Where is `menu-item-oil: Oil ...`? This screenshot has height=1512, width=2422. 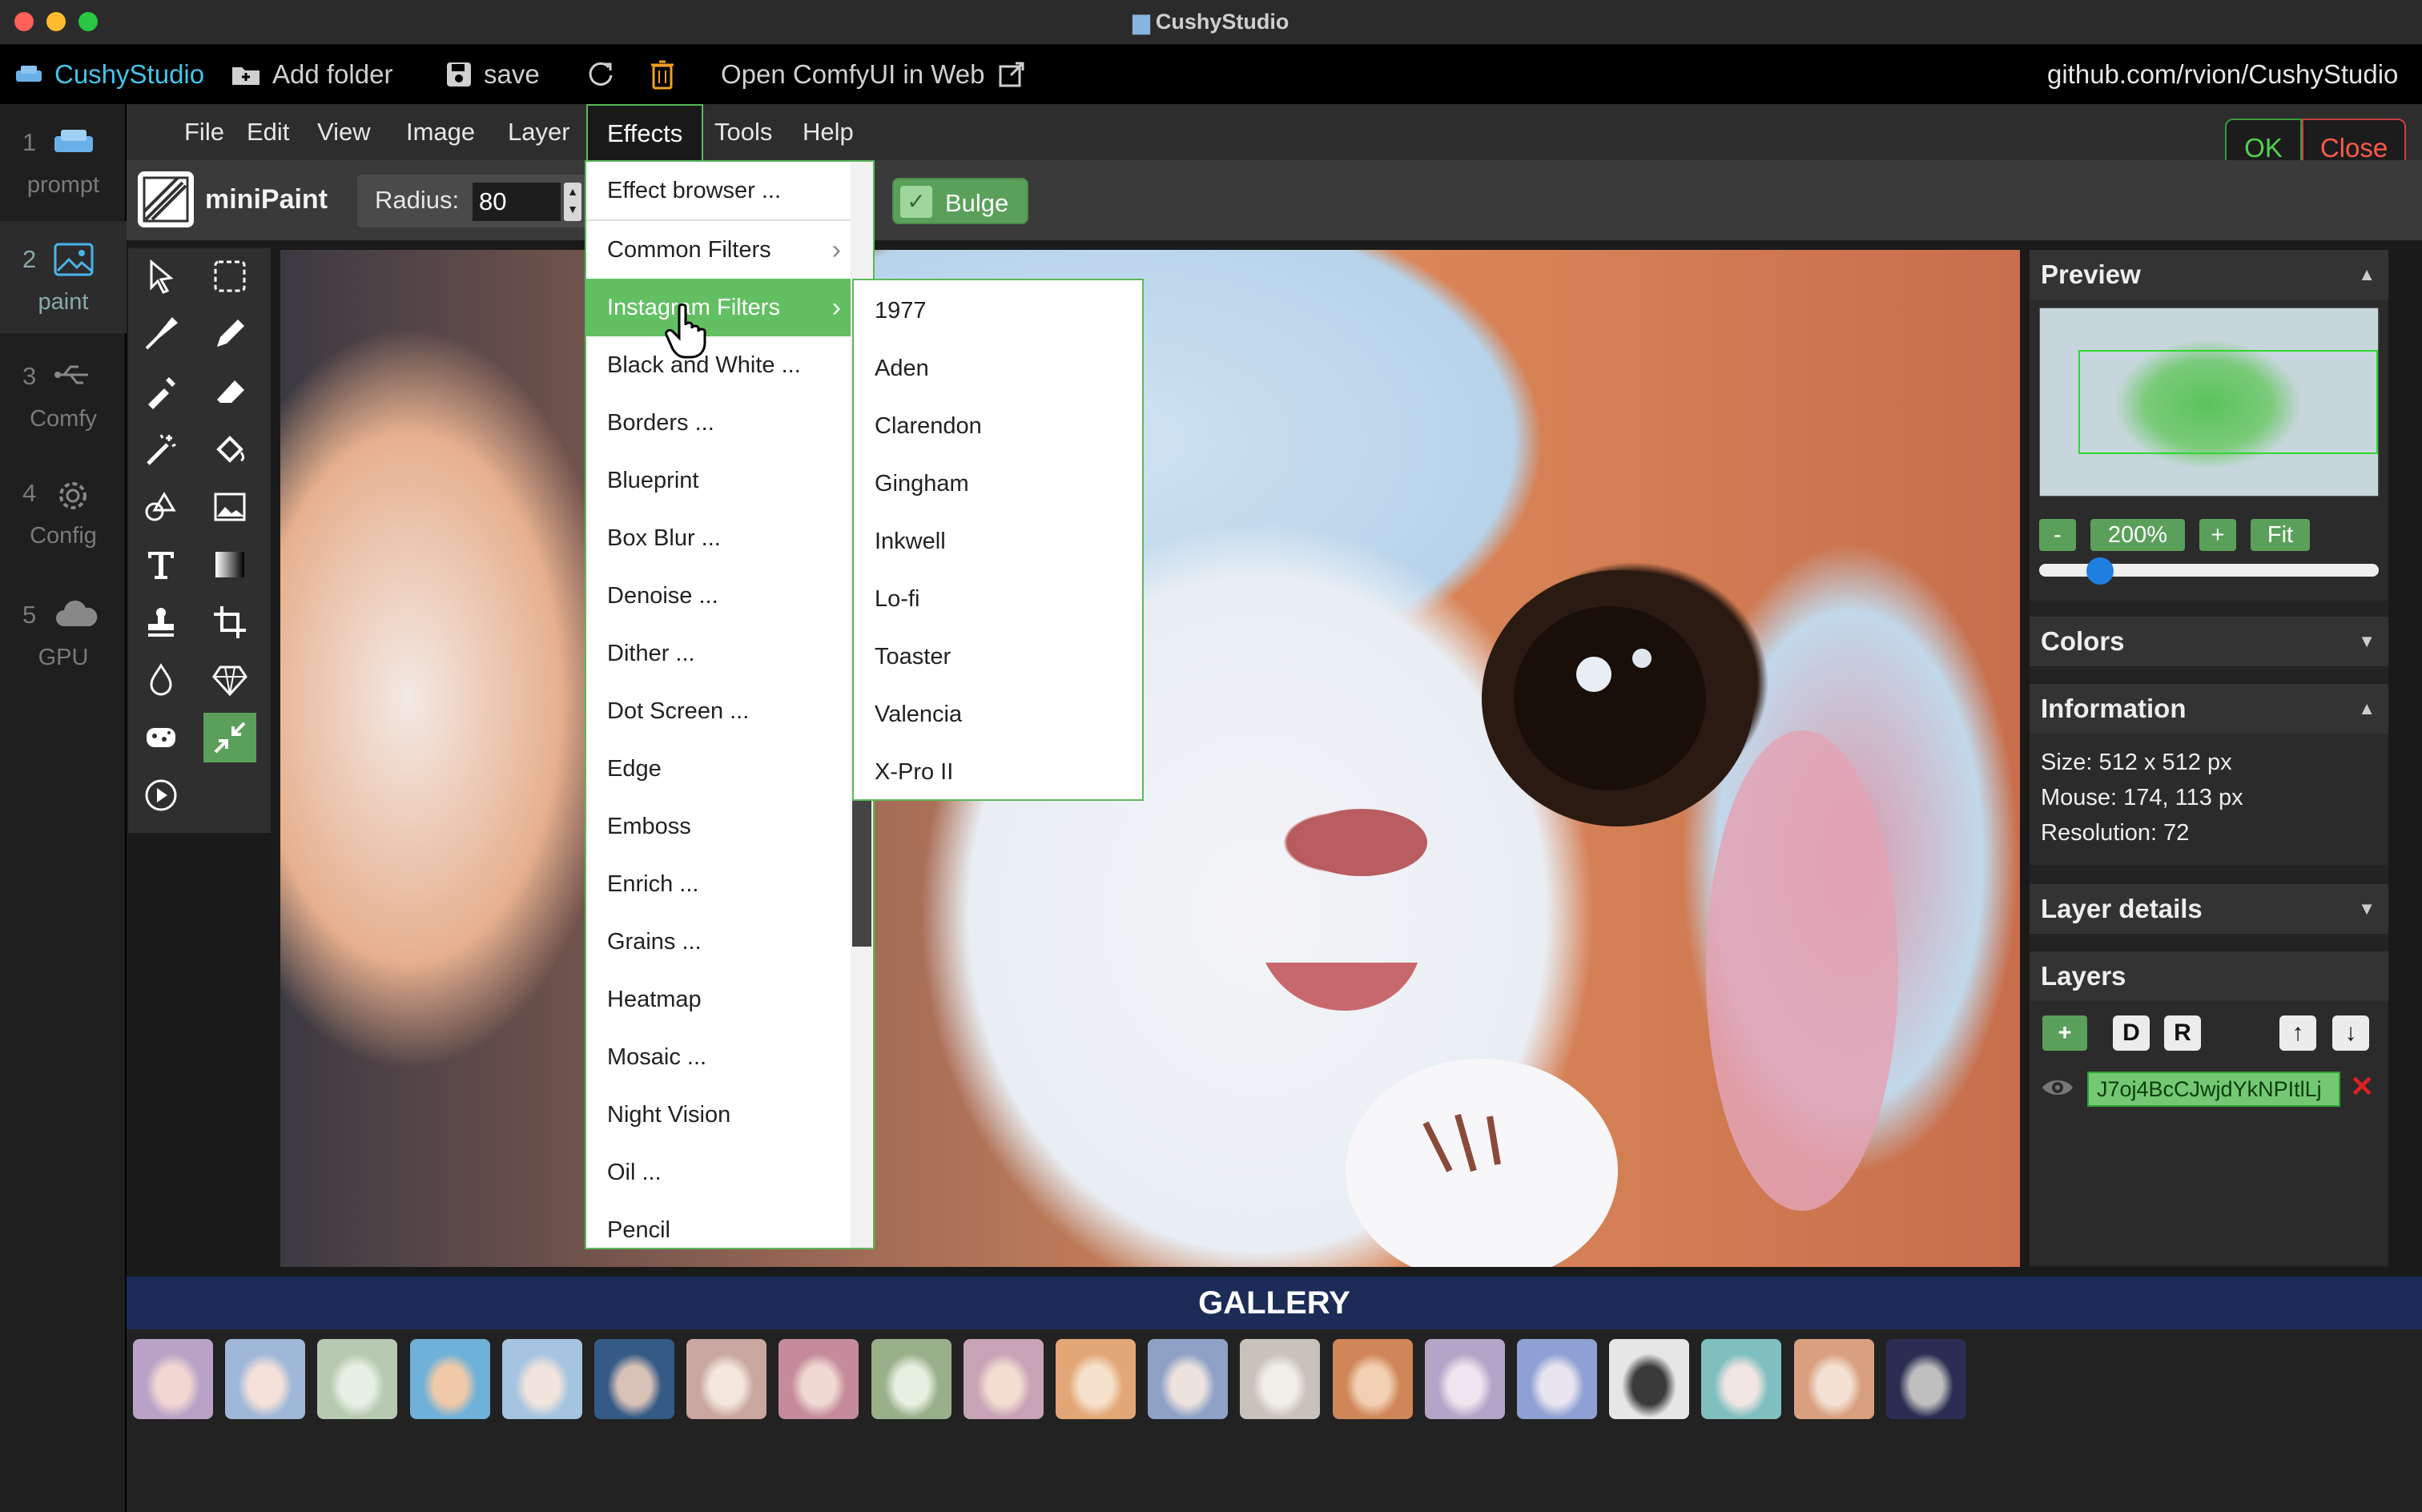 menu-item-oil: Oil ... is located at coordinates (718, 1172).